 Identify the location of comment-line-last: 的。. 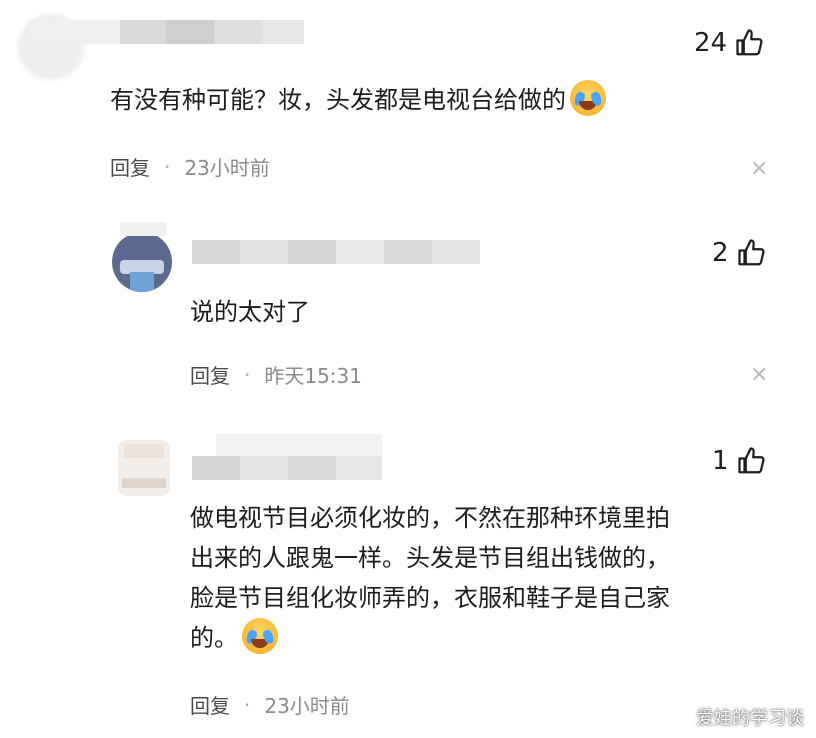
(430, 638).